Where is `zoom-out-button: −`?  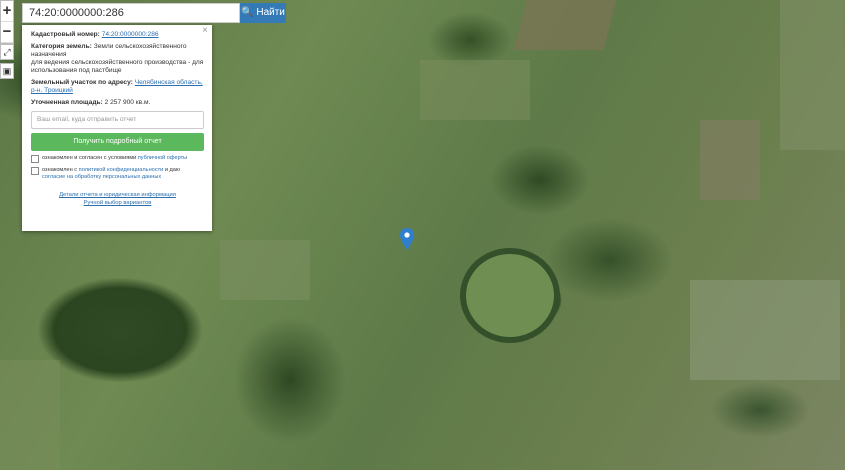
zoom-out-button: − is located at coordinates (7, 32).